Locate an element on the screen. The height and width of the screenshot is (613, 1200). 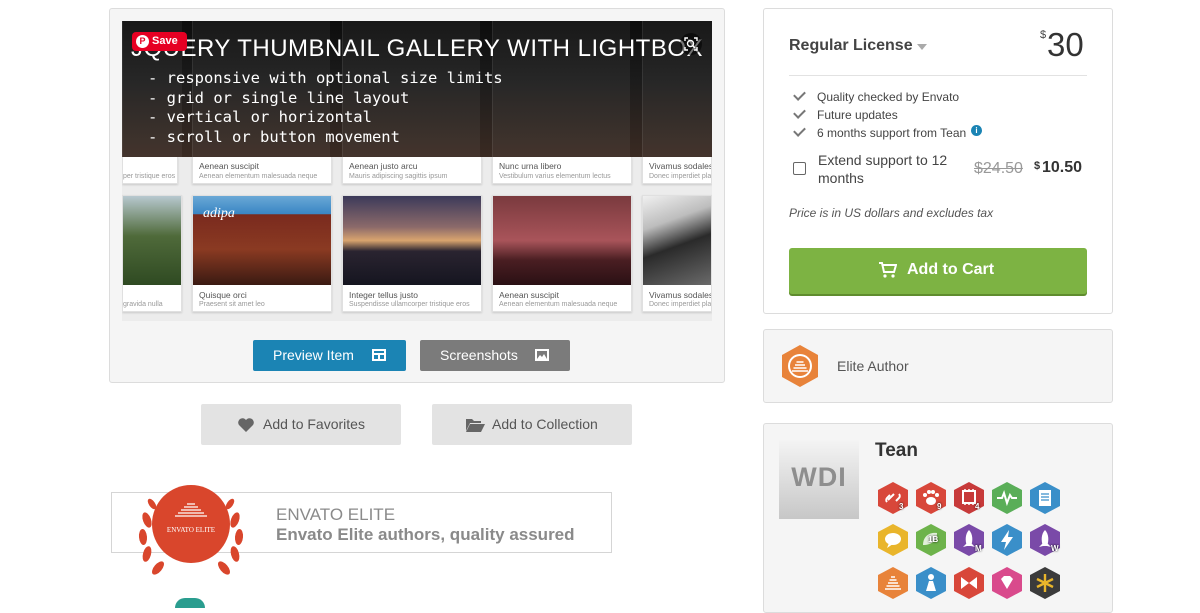
gallery-caption: Vivamus sodales Donec imperdiet pla is located at coordinates (677, 170).